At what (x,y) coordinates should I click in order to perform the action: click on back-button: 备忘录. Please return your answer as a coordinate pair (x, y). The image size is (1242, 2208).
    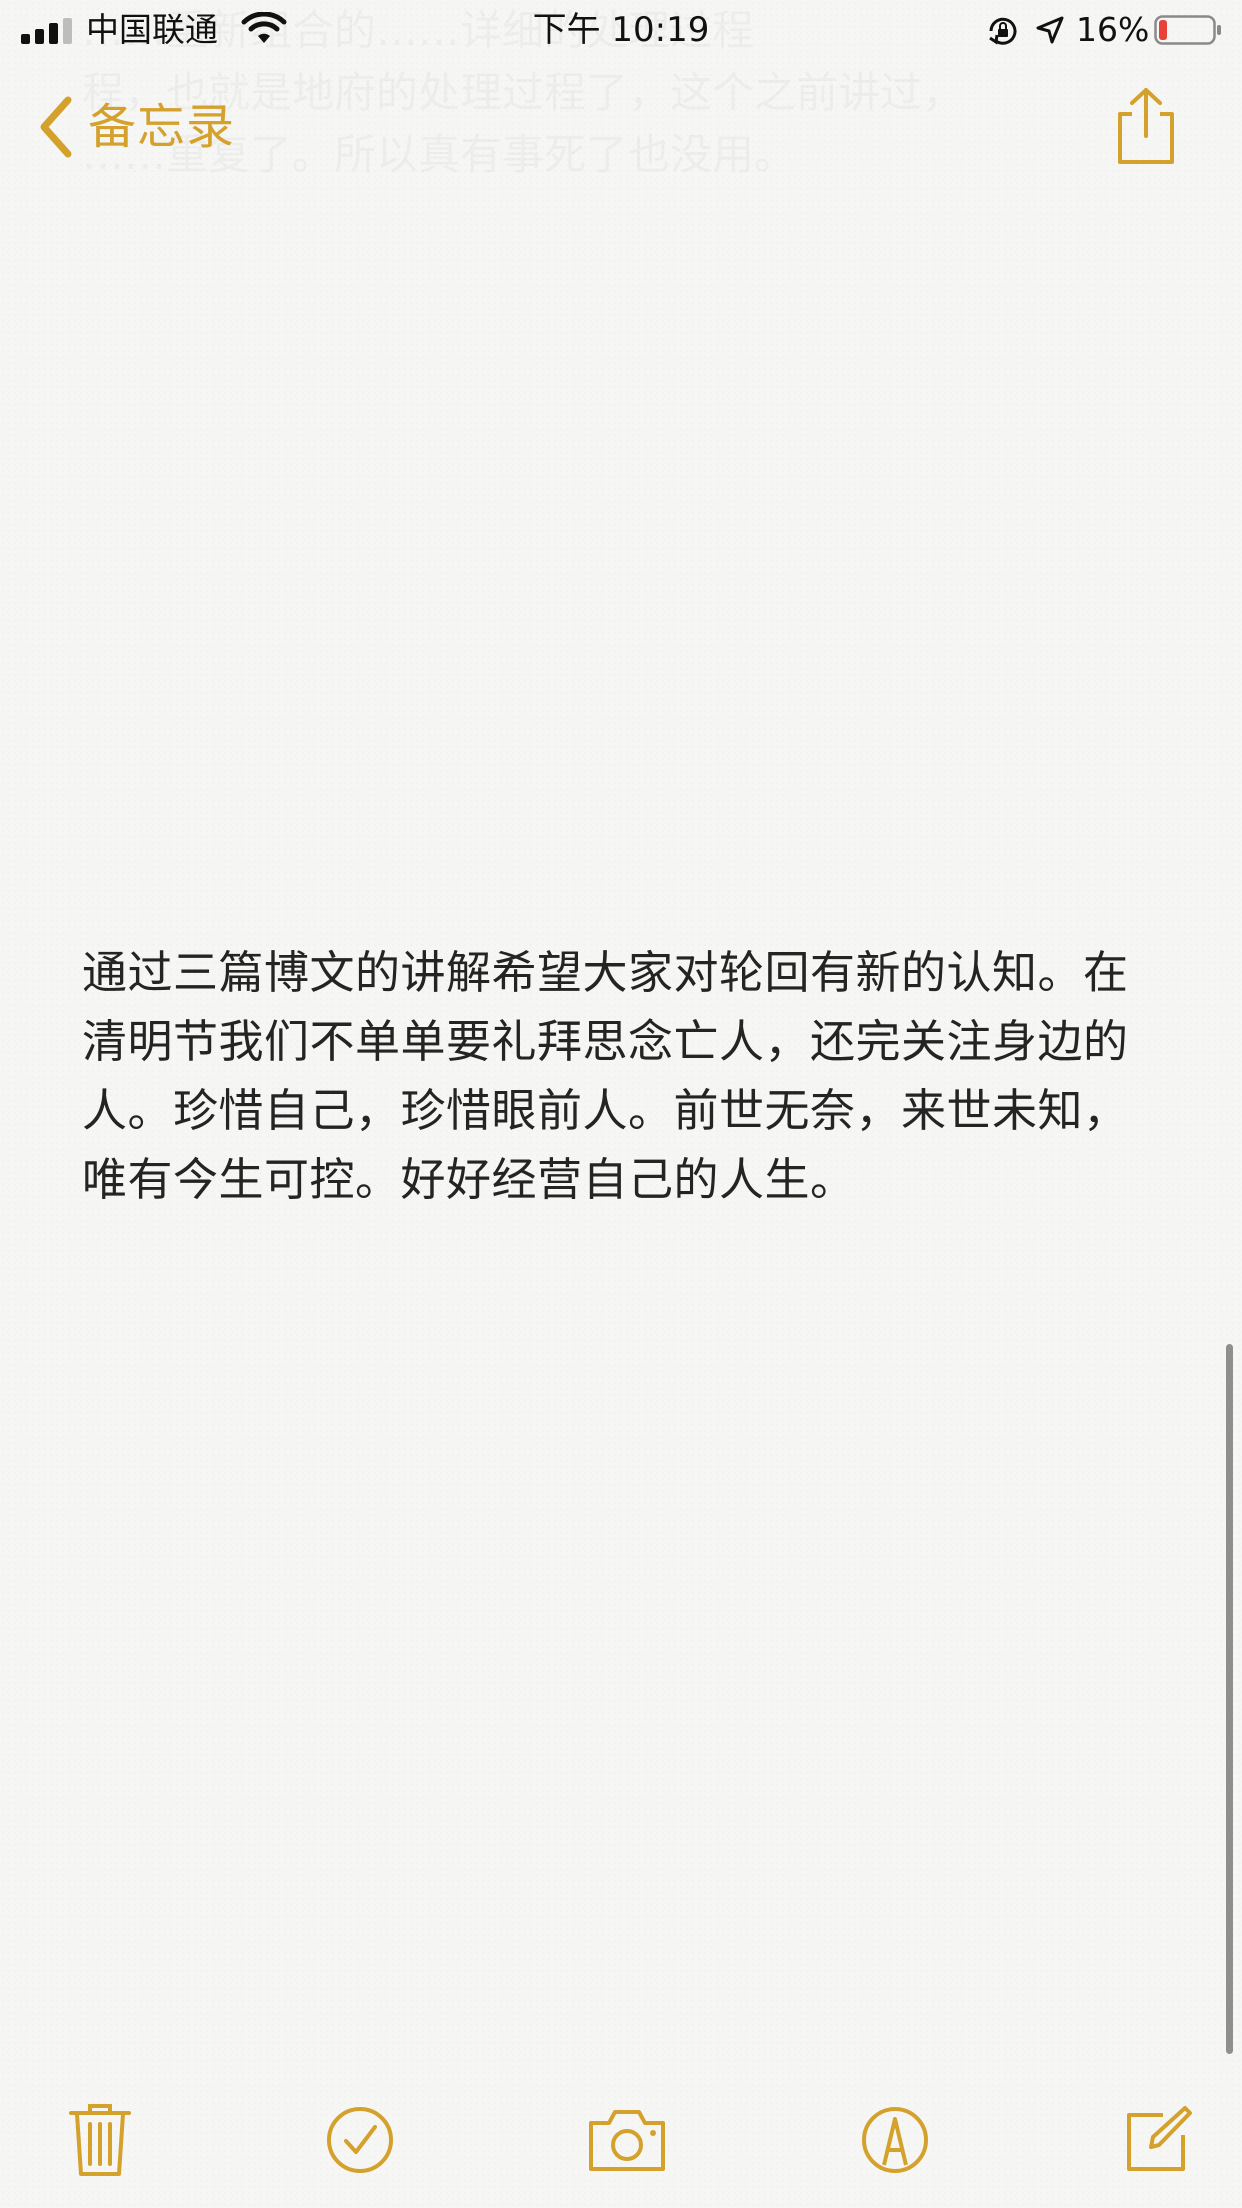
    Looking at the image, I should click on (135, 127).